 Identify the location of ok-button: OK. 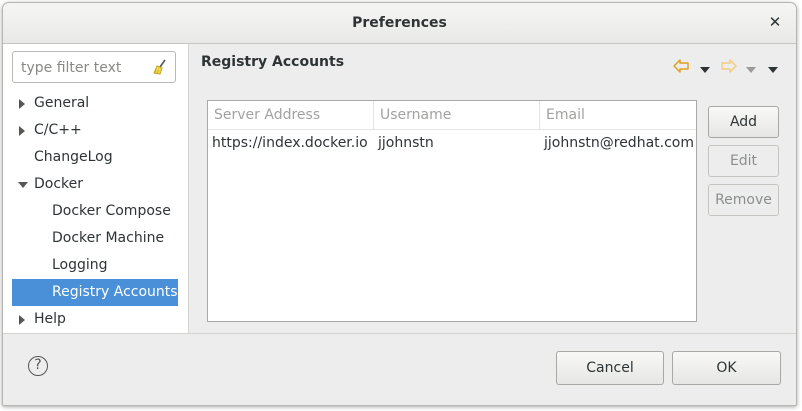
(726, 368).